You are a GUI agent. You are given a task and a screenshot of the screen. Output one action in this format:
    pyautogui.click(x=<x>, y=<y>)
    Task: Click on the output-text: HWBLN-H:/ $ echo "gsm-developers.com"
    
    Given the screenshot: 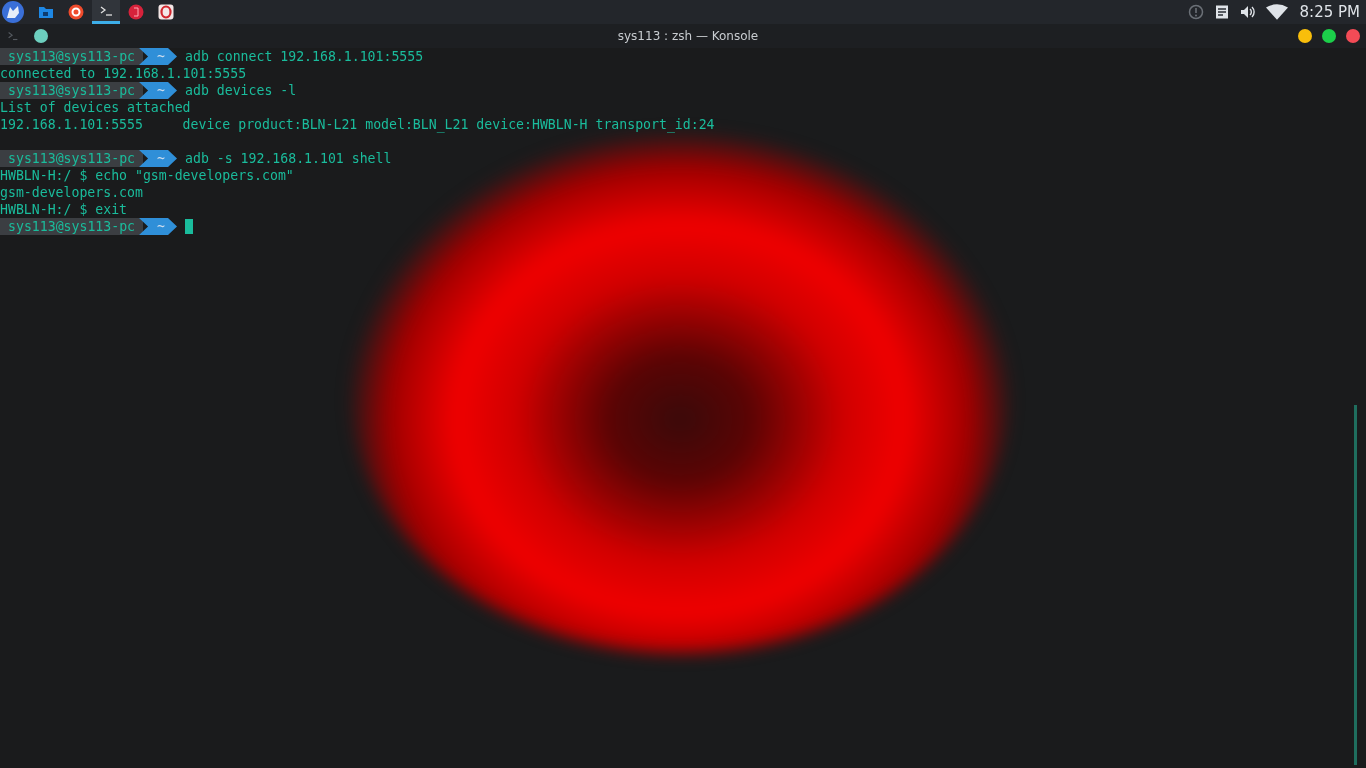 What is the action you would take?
    pyautogui.click(x=147, y=175)
    